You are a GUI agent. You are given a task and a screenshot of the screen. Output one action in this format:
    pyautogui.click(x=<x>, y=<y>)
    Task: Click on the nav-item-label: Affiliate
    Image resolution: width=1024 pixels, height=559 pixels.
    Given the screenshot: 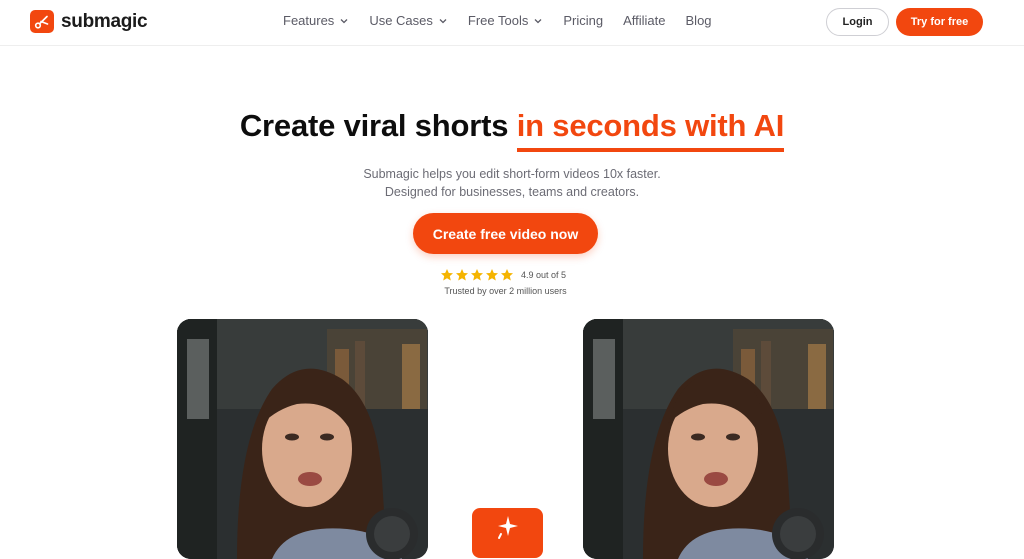 What is the action you would take?
    pyautogui.click(x=644, y=20)
    